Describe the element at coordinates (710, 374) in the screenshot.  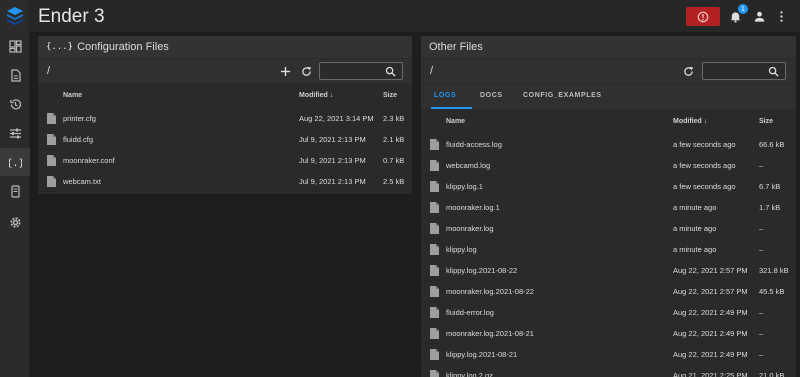
I see `file-modified: Aug 21, 2021 2:25 PM` at that location.